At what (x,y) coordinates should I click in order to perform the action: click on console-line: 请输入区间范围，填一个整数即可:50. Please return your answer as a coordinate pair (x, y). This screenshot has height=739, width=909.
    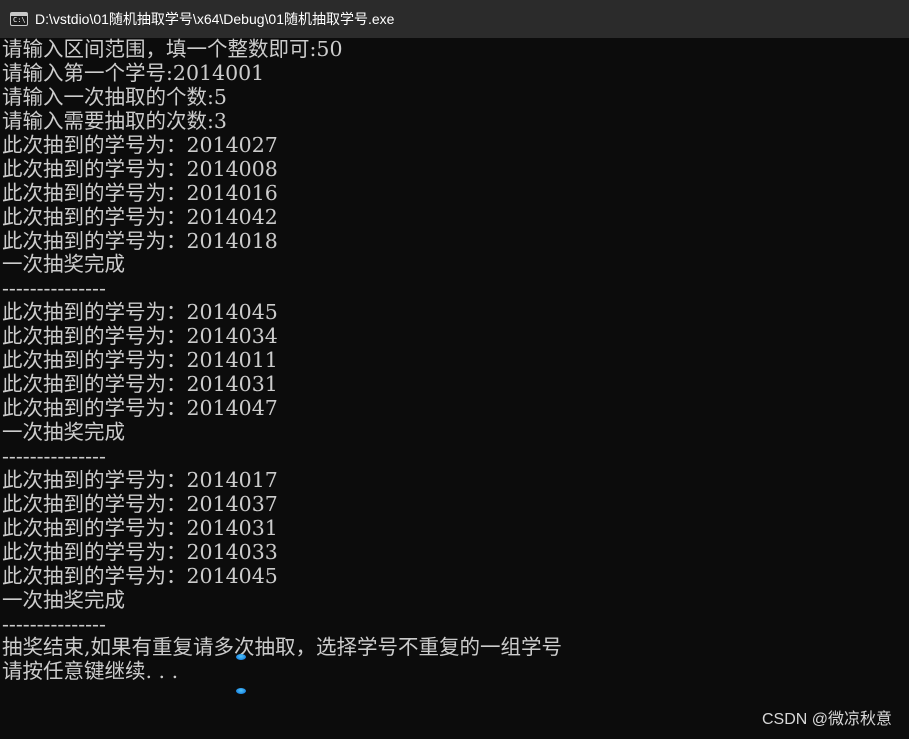
    Looking at the image, I should click on (172, 49).